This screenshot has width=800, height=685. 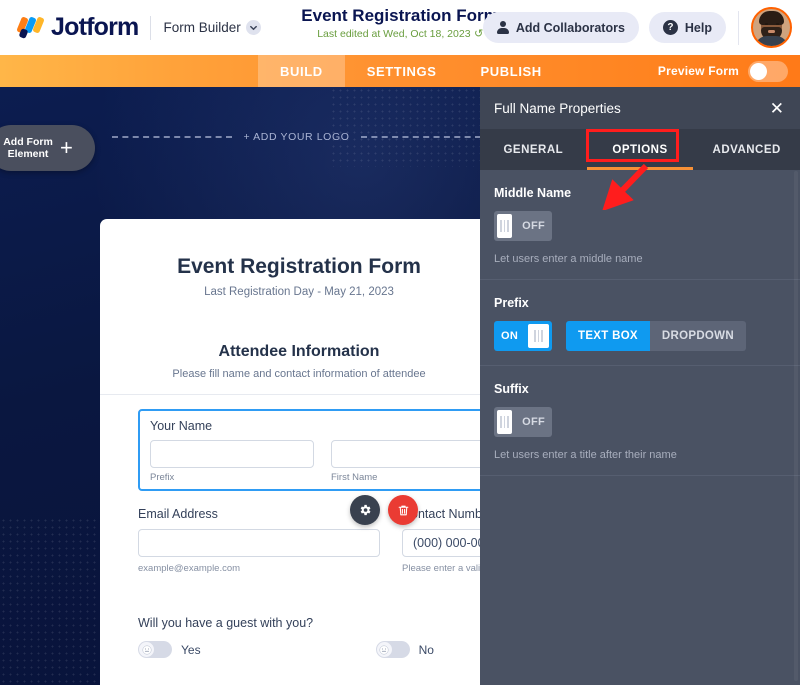 I want to click on guest-no-toggle, so click(x=392, y=649).